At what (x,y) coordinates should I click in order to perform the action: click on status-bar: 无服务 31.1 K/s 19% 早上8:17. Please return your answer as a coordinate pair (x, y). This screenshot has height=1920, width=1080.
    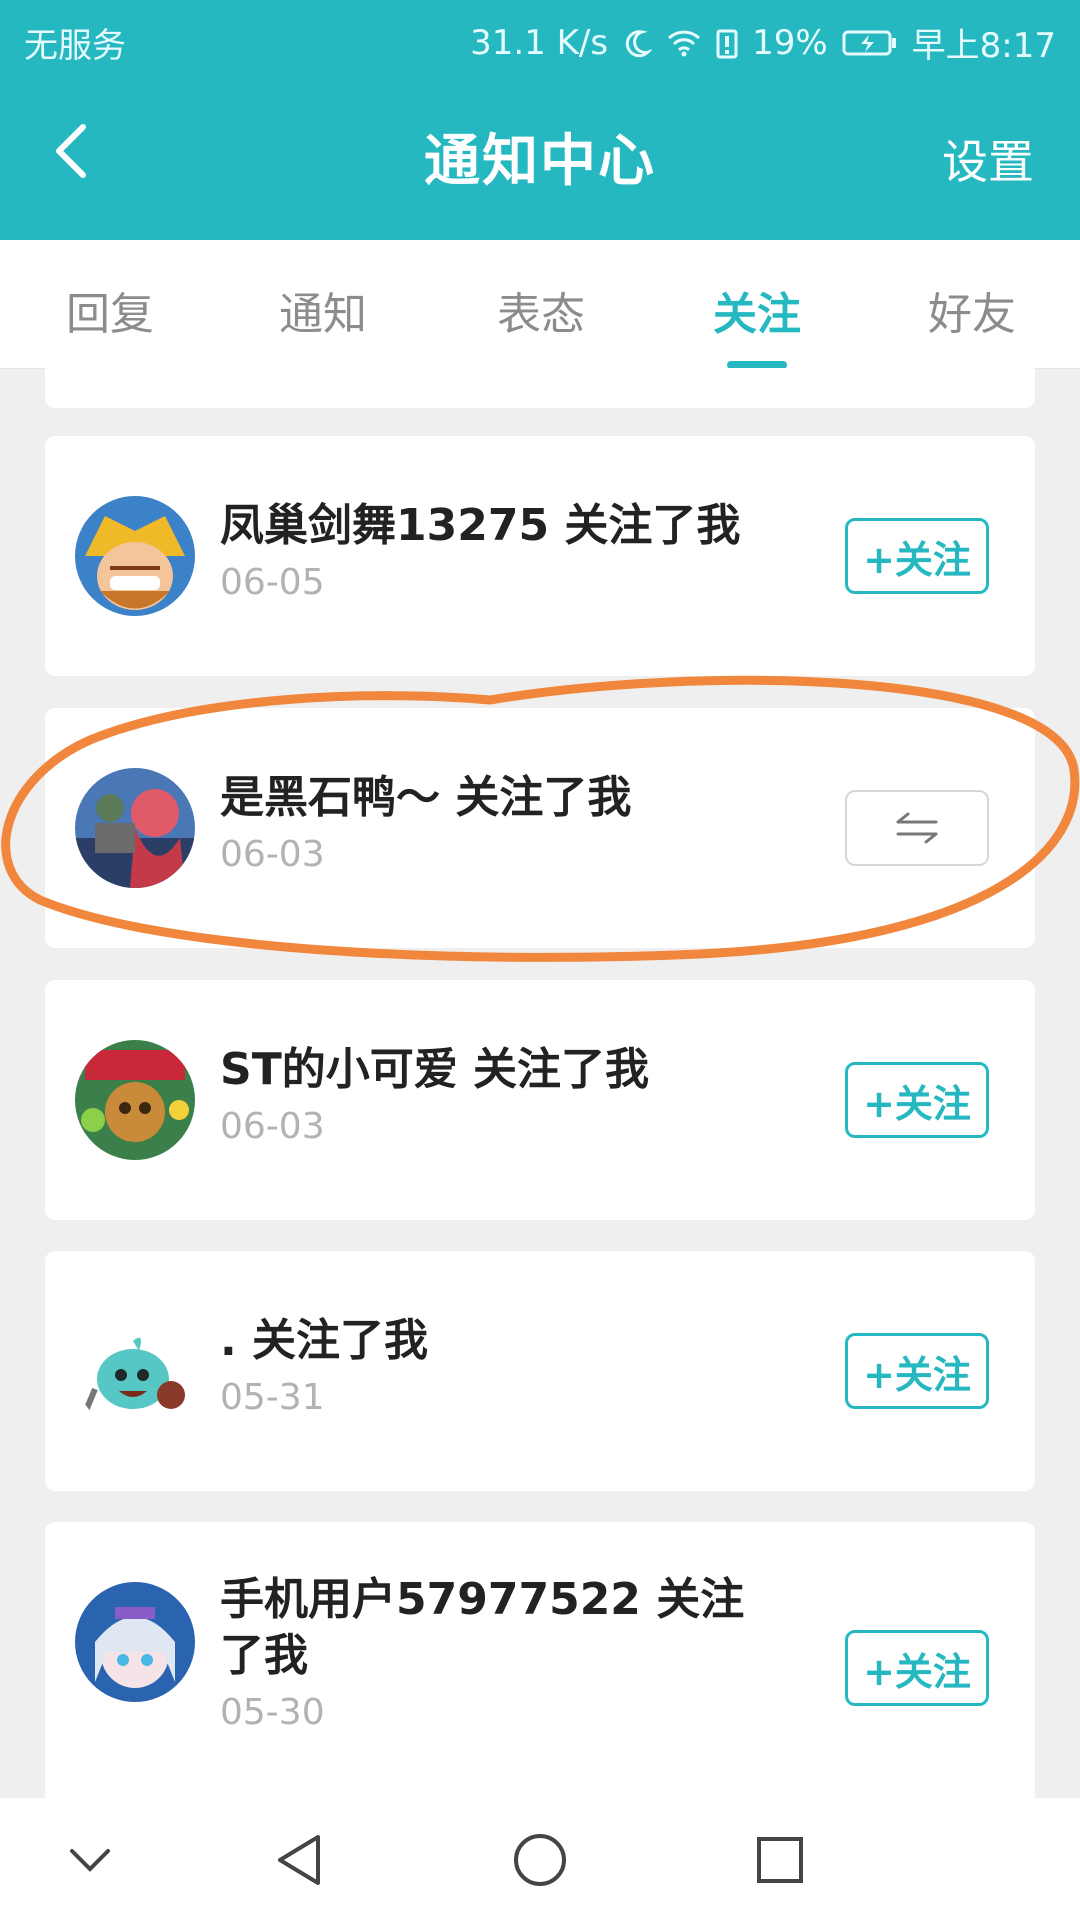
    Looking at the image, I should click on (540, 38).